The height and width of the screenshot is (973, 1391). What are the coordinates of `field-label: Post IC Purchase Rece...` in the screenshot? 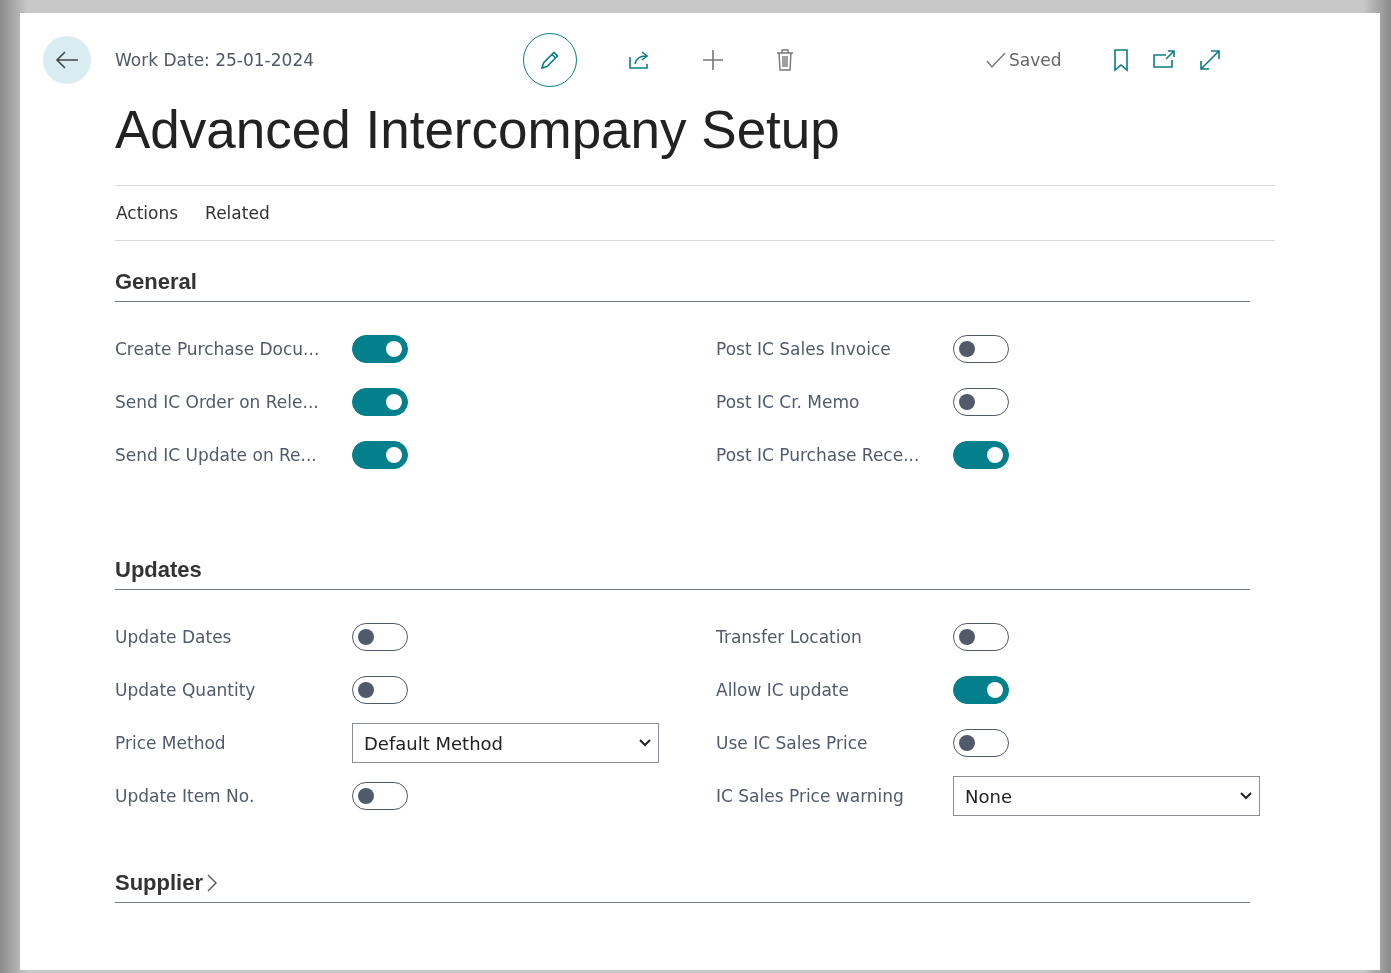 It's located at (818, 455).